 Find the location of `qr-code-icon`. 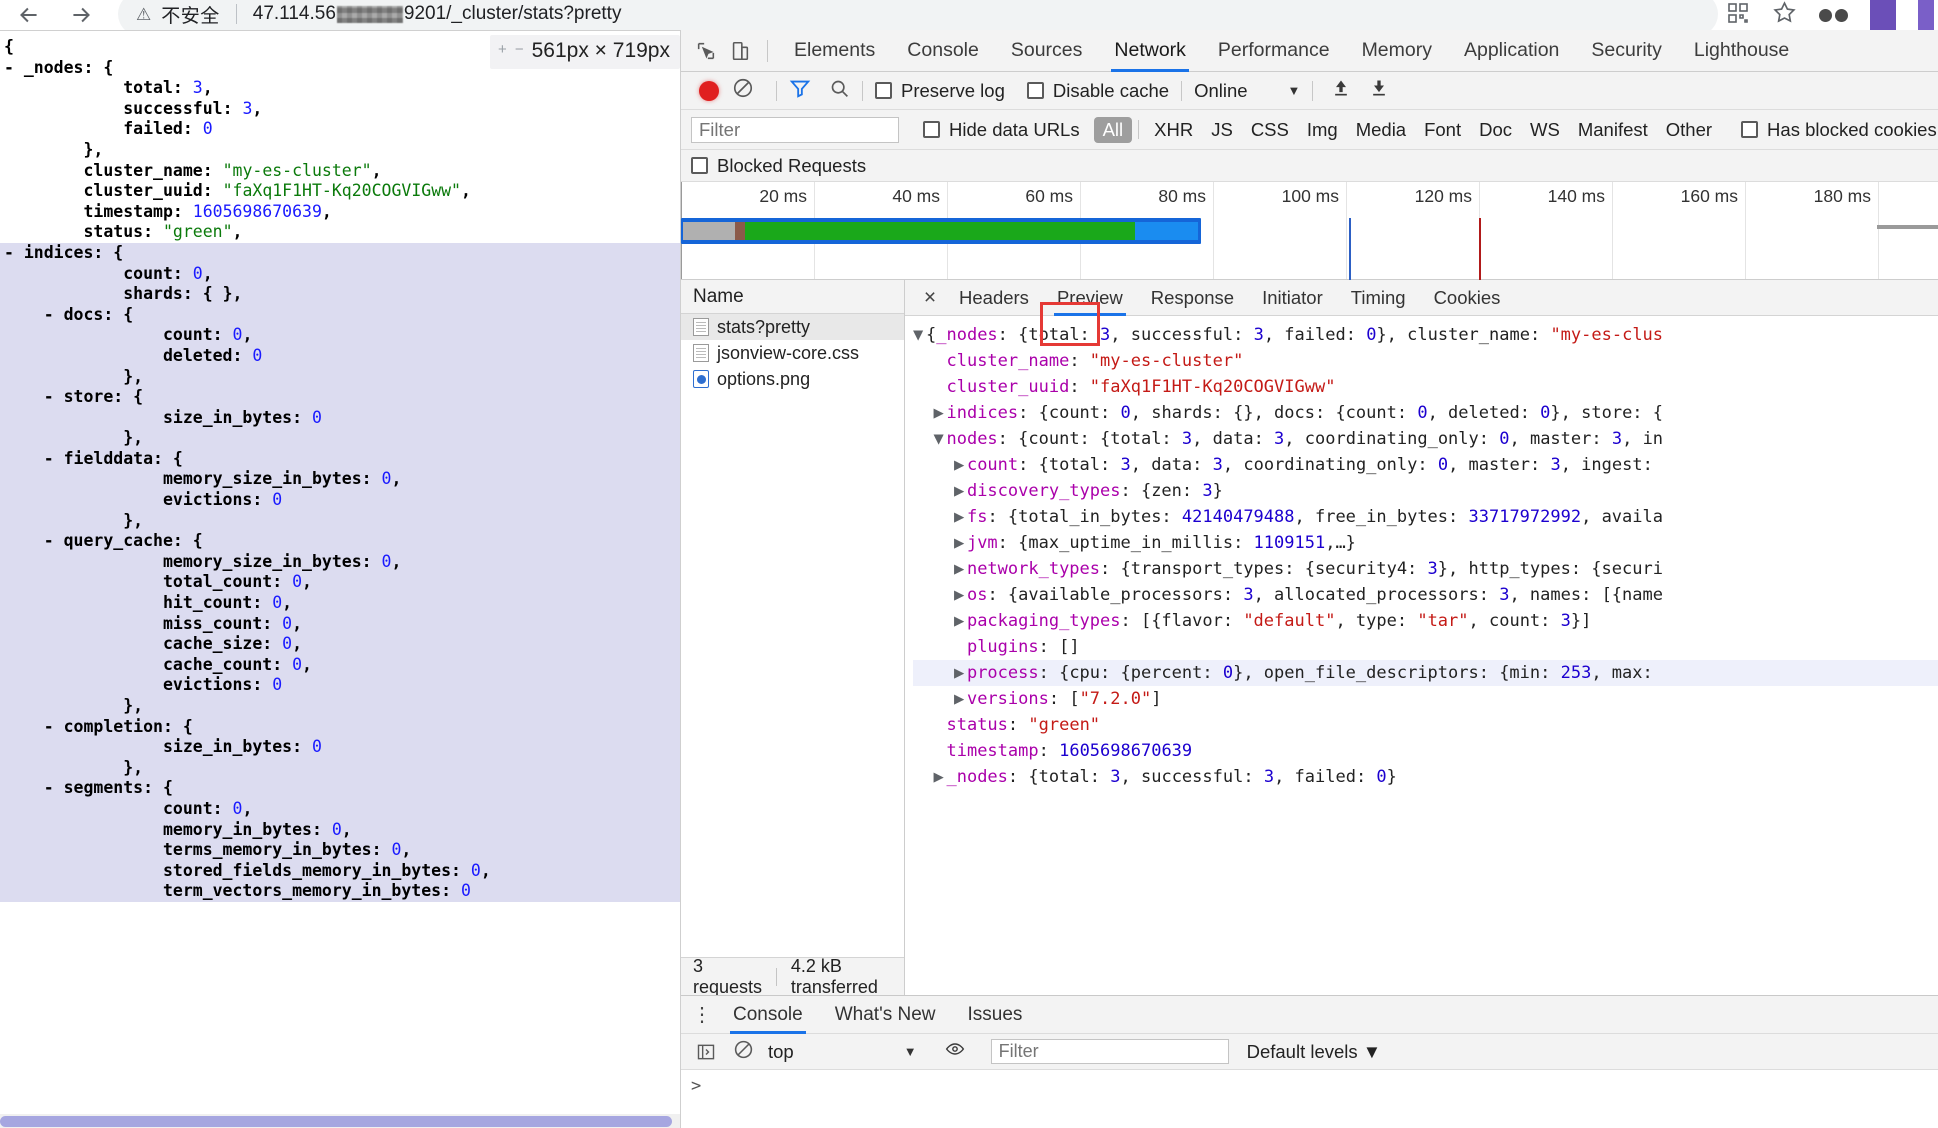

qr-code-icon is located at coordinates (1738, 15).